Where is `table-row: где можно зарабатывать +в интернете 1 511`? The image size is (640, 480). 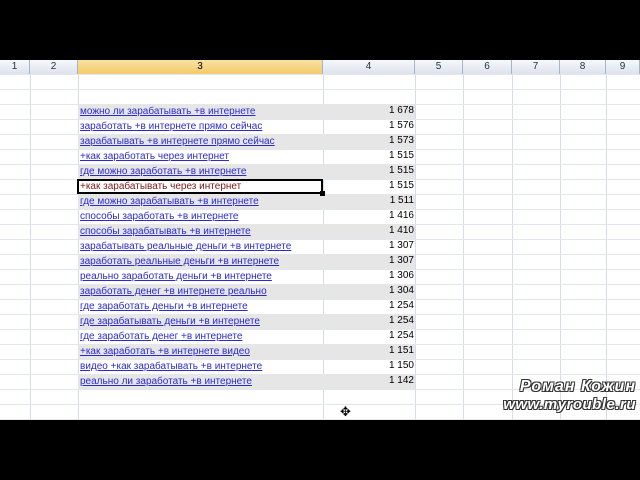 table-row: где можно зарабатывать +в интернете 1 511 is located at coordinates (320, 201).